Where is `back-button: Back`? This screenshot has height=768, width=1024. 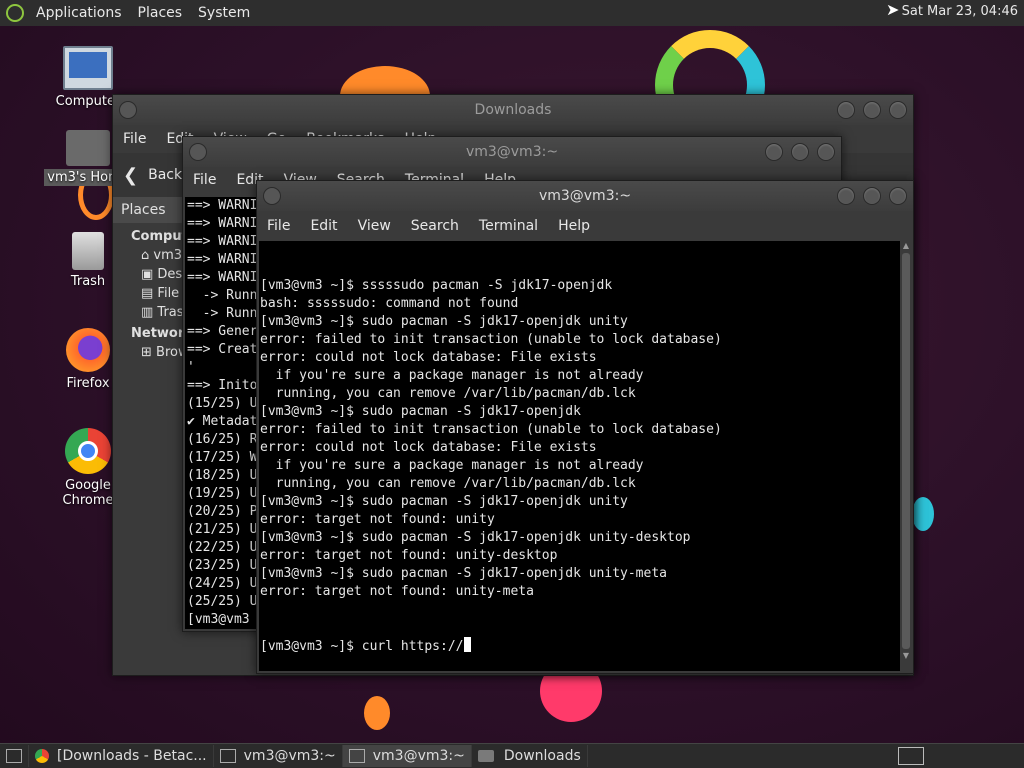
back-button: Back is located at coordinates (165, 175).